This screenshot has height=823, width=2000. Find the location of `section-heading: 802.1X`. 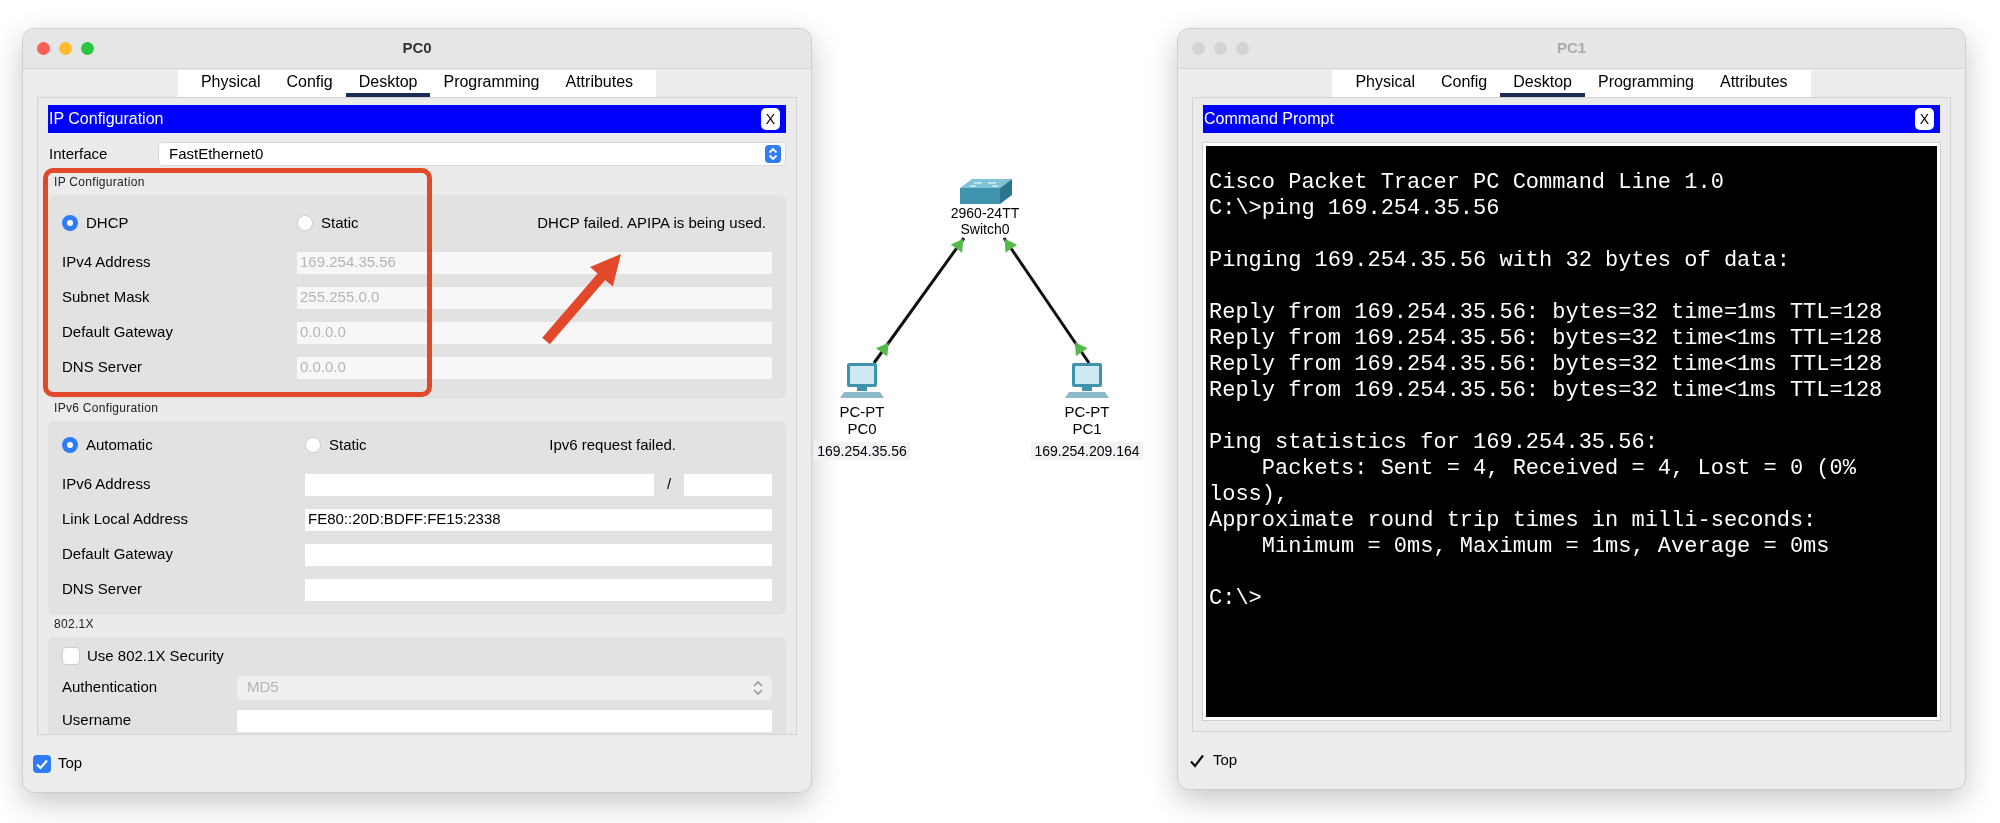

section-heading: 802.1X is located at coordinates (74, 624).